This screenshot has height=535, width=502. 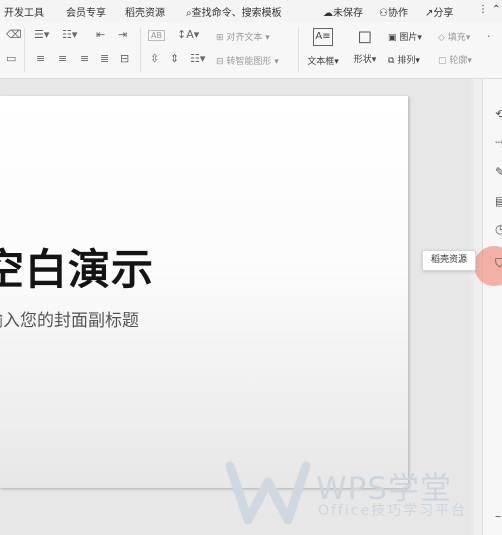 I want to click on unsaved-label: 未保存, so click(x=348, y=13).